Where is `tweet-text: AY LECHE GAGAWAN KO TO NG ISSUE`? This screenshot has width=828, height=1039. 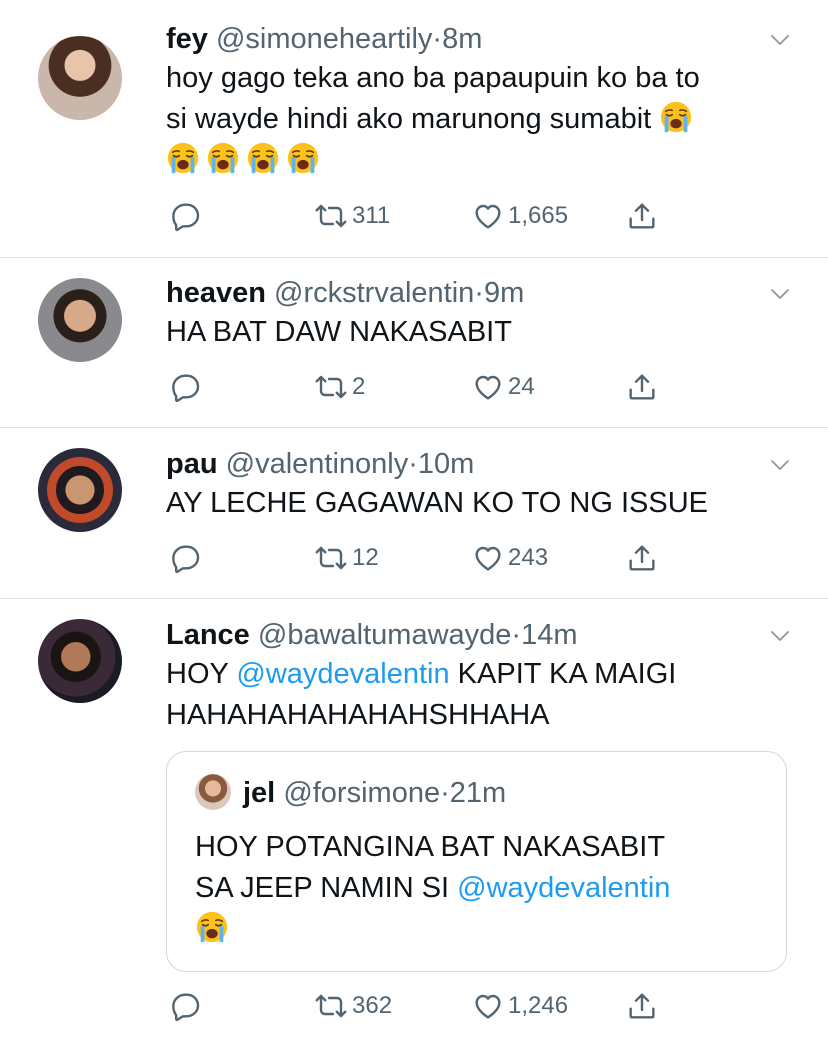 tweet-text: AY LECHE GAGAWAN KO TO NG ISSUE is located at coordinates (437, 503).